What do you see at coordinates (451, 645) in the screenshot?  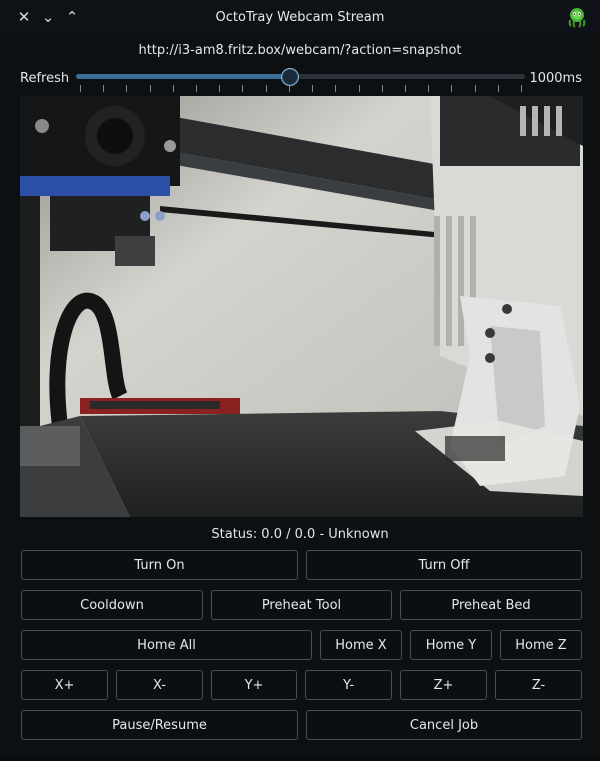 I see `home-y-button: Home Y` at bounding box center [451, 645].